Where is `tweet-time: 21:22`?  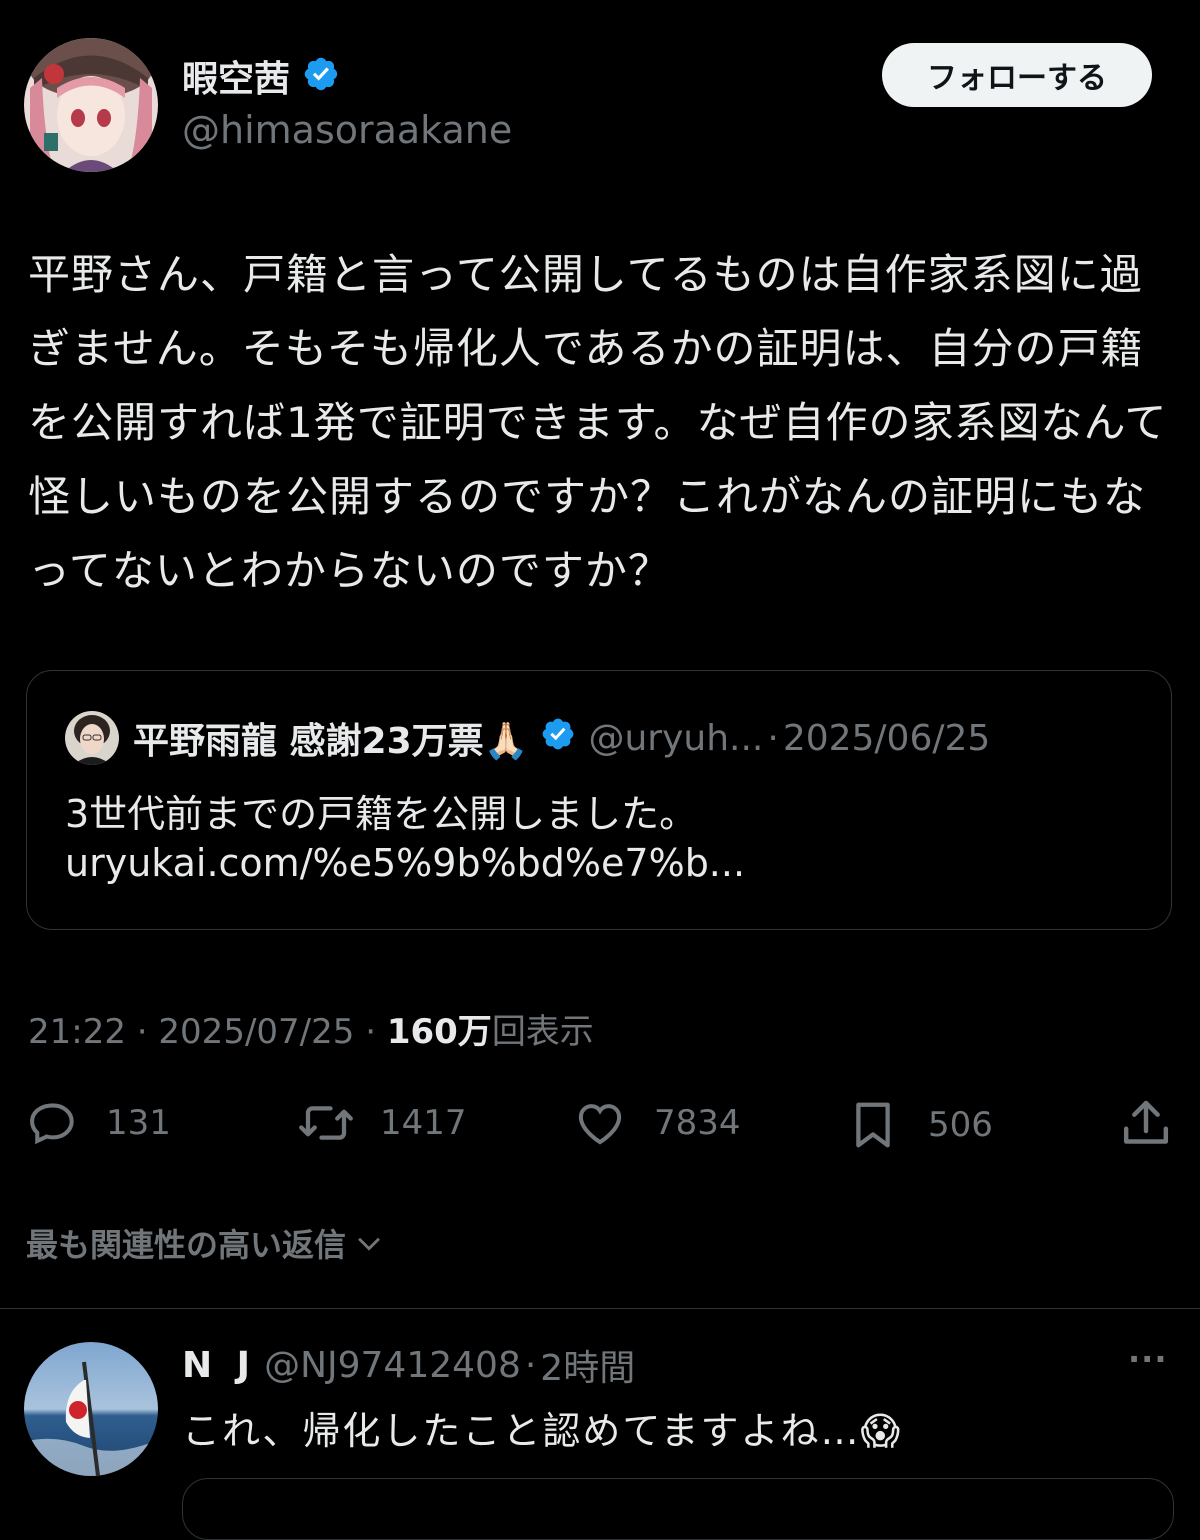 tweet-time: 21:22 is located at coordinates (77, 1032).